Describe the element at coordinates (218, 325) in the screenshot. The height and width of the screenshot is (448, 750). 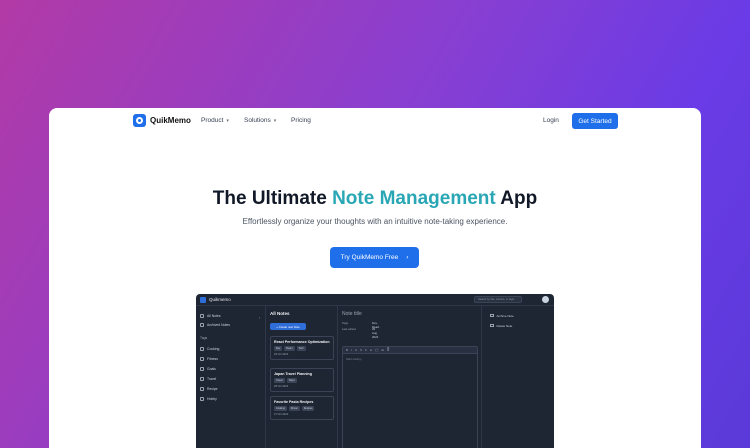
I see `sidebar-item-label: Archived Notes` at that location.